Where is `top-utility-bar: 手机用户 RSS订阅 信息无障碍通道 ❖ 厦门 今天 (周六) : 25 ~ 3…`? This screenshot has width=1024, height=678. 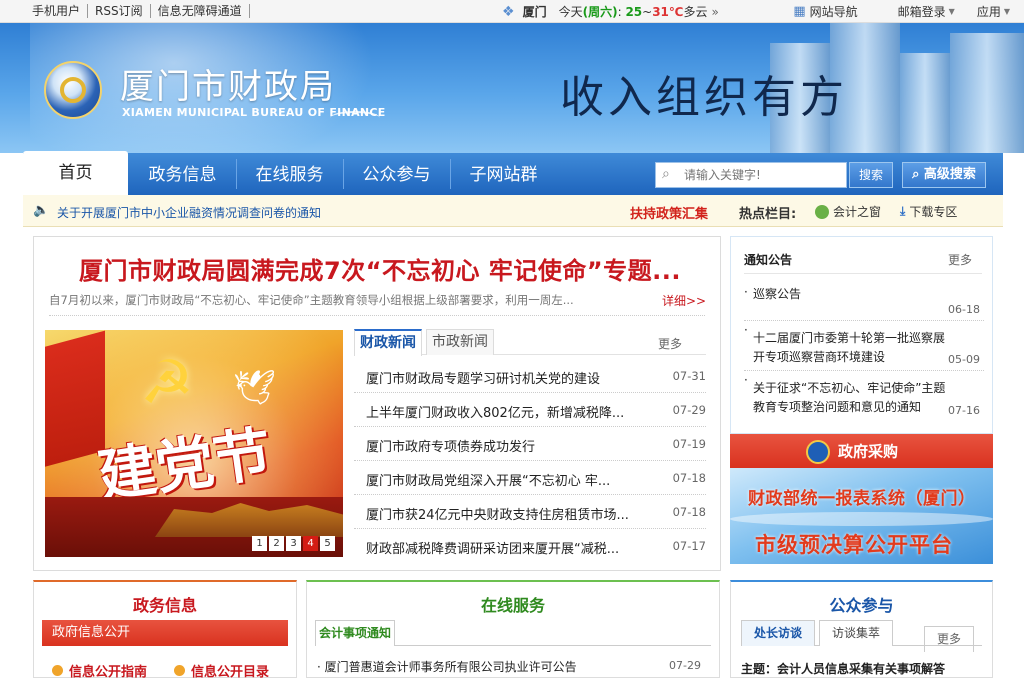
top-utility-bar: 手机用户 RSS订阅 信息无障碍通道 ❖ 厦门 今天 (周六) : 25 ~ 3… is located at coordinates (512, 11).